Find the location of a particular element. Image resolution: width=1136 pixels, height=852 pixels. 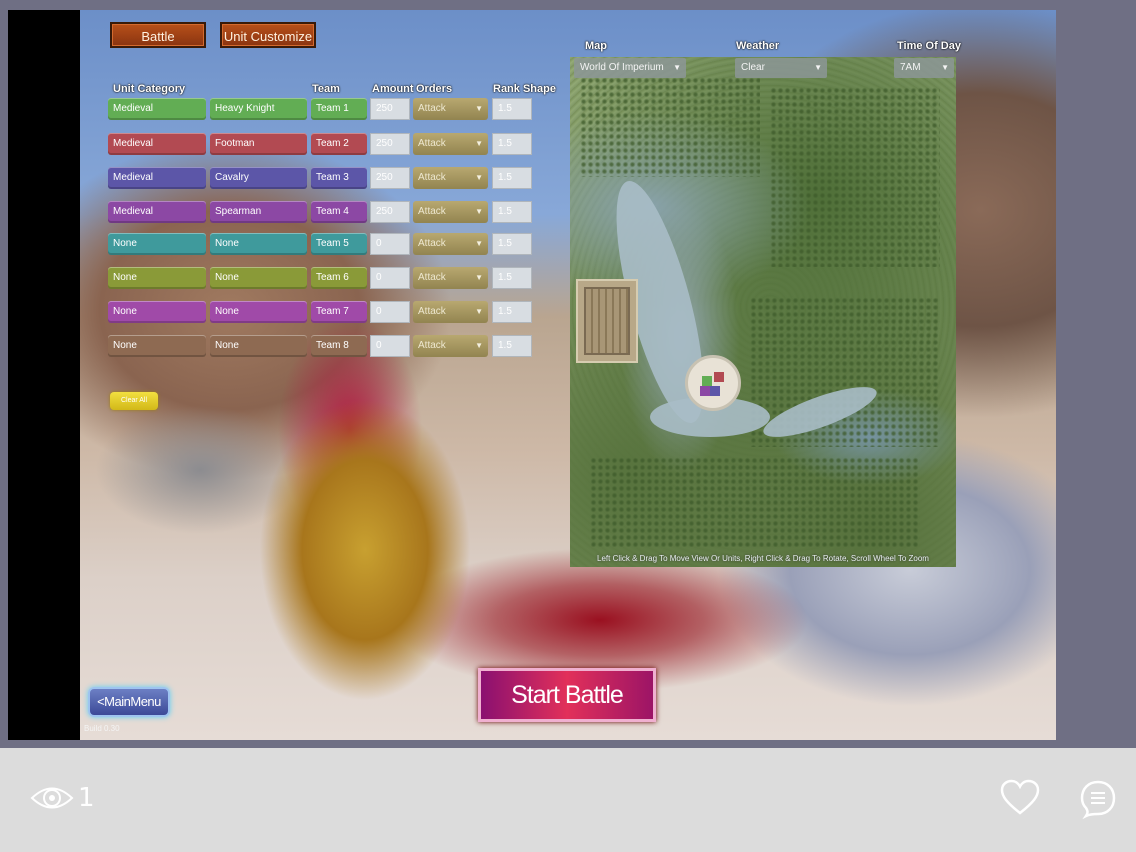

heart-icon is located at coordinates (1020, 798).